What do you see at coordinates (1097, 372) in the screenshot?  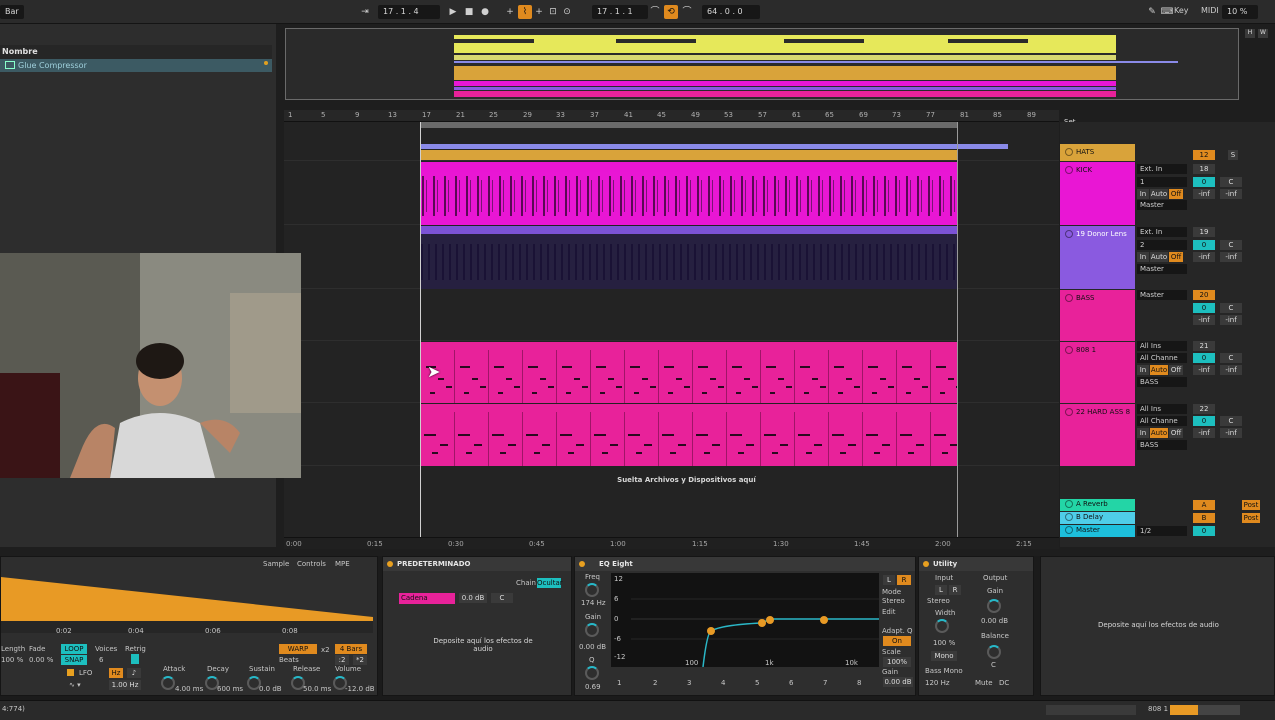 I see `track-header-808: 808 1` at bounding box center [1097, 372].